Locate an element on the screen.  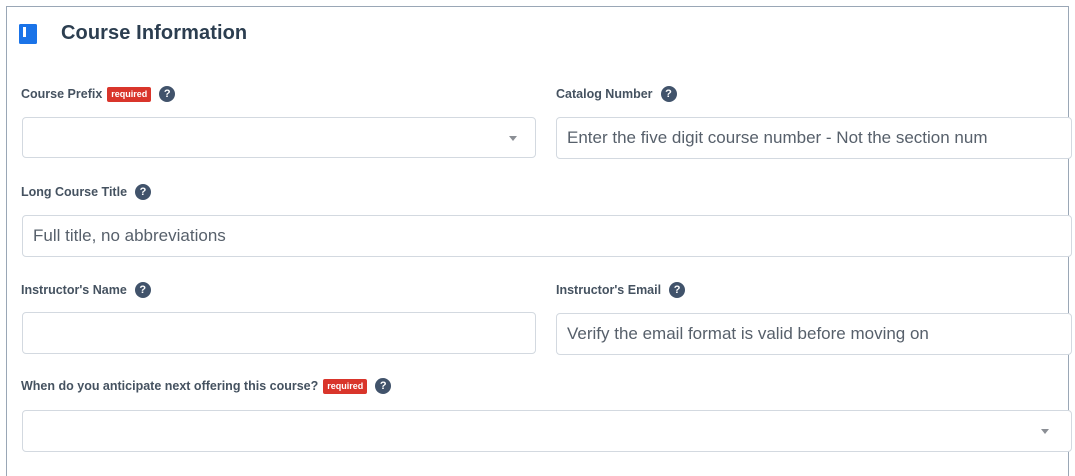
next-offering-select is located at coordinates (547, 431).